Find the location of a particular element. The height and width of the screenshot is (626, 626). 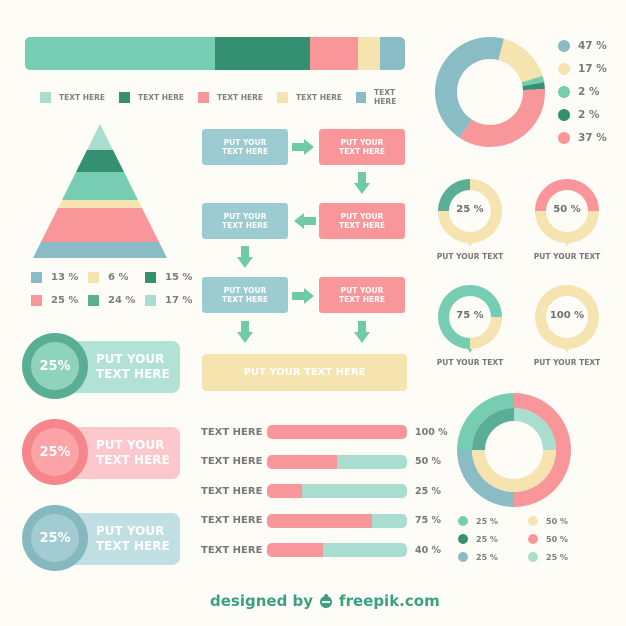

flow-box-2: PUT YOUR TEXT HERE is located at coordinates (362, 147).